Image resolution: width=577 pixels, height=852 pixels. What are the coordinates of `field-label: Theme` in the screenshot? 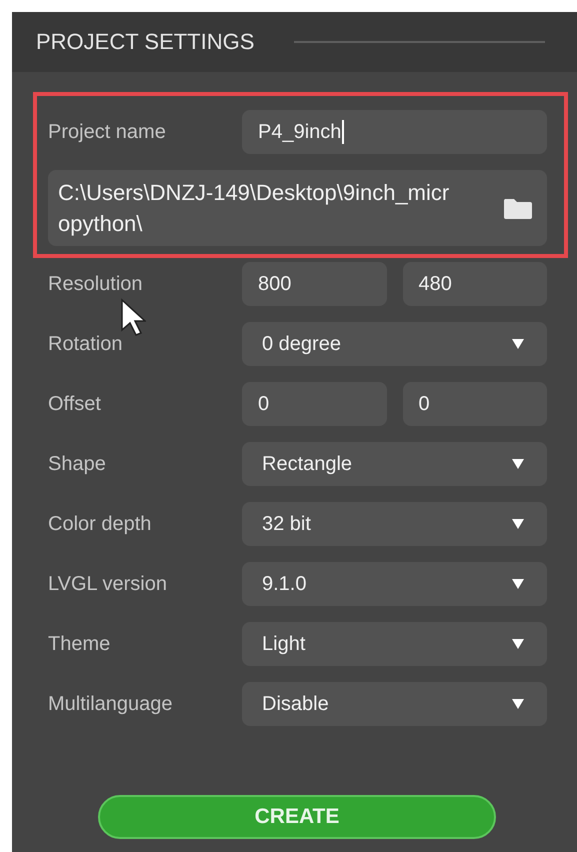 It's located at (80, 644).